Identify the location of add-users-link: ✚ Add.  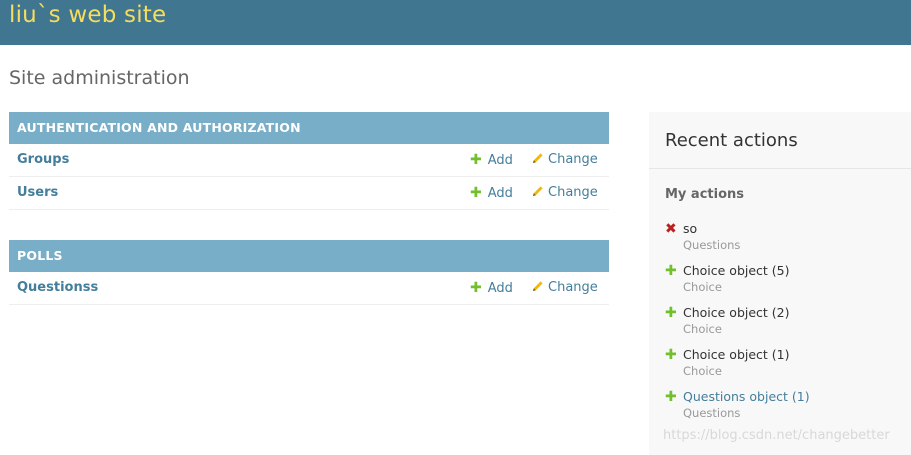
(491, 193).